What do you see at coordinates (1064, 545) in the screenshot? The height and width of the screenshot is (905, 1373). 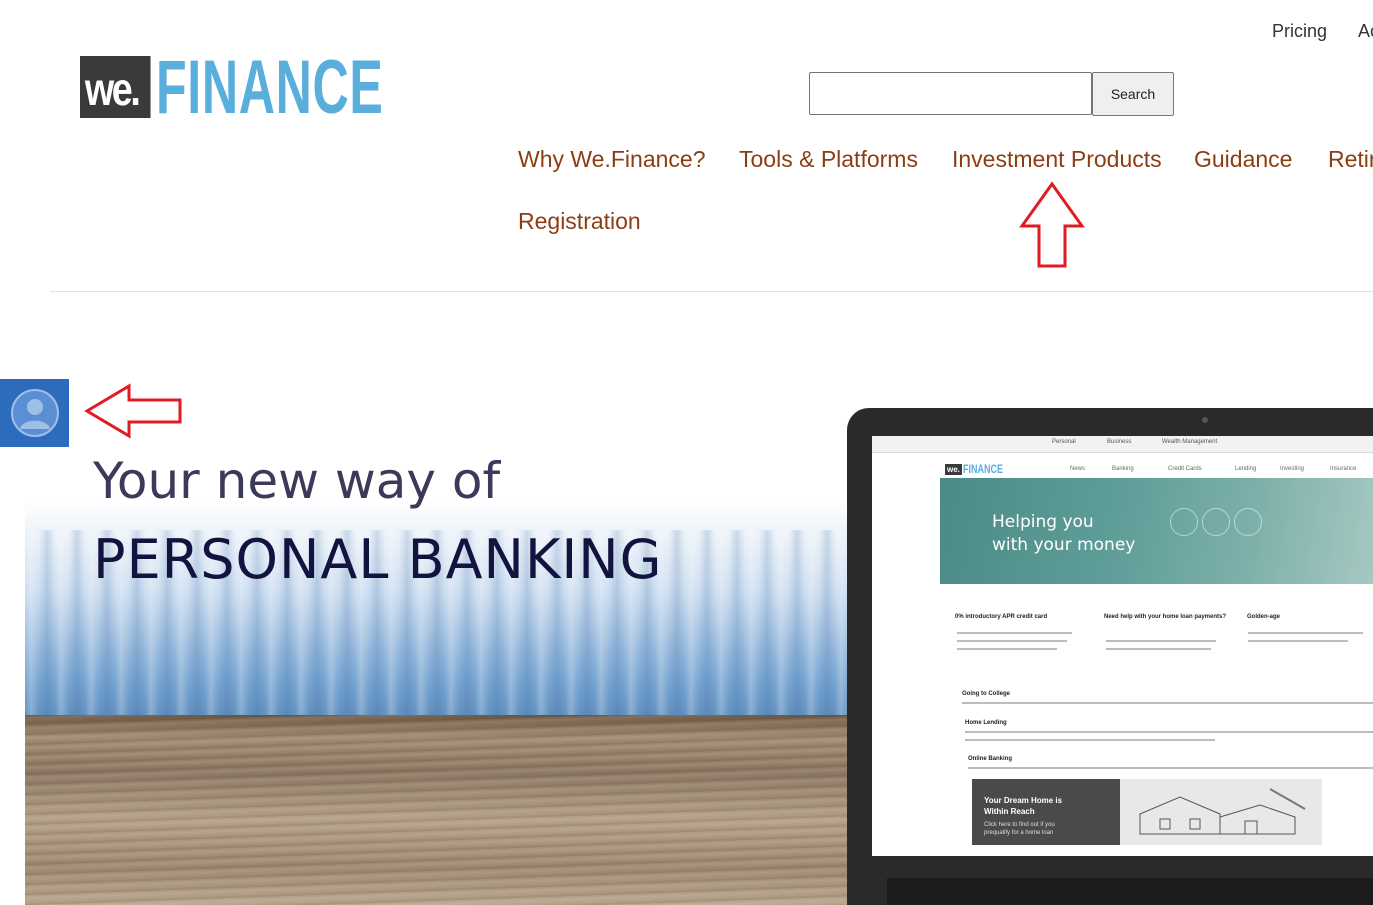 I see `screen-banner-line2: with your money` at bounding box center [1064, 545].